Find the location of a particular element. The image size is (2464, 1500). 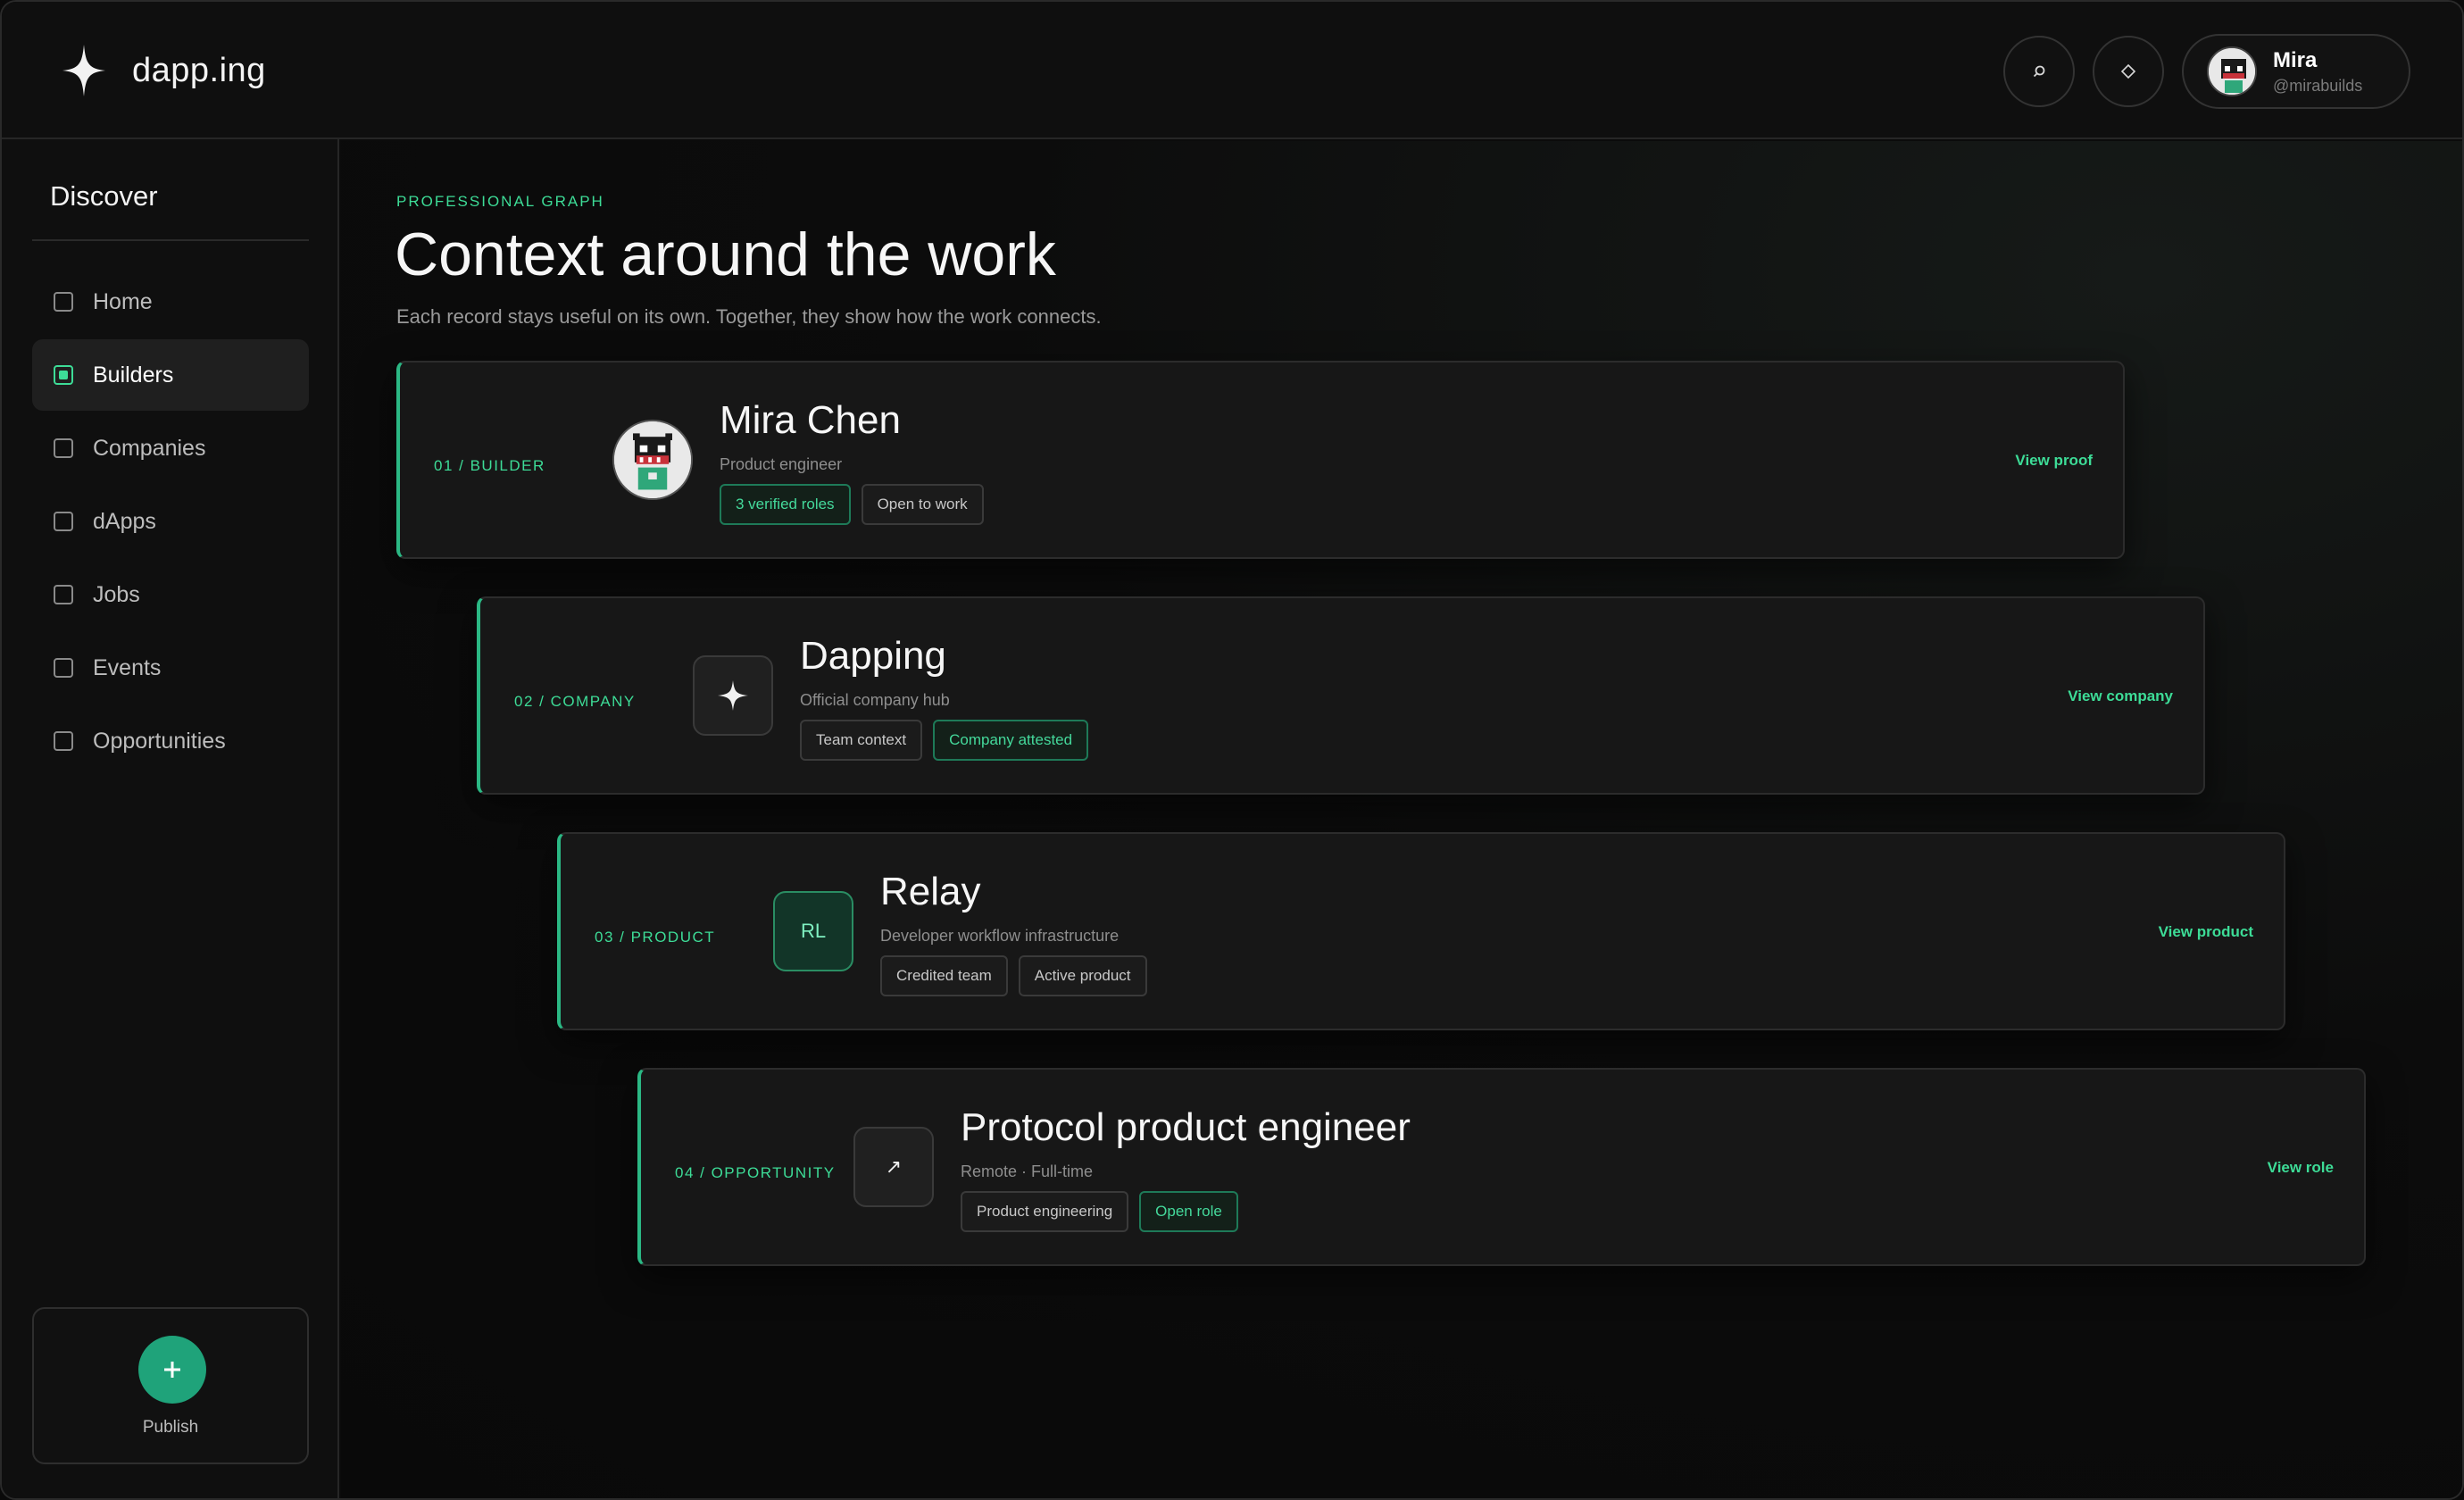

brand: dapp.ing is located at coordinates (163, 71).